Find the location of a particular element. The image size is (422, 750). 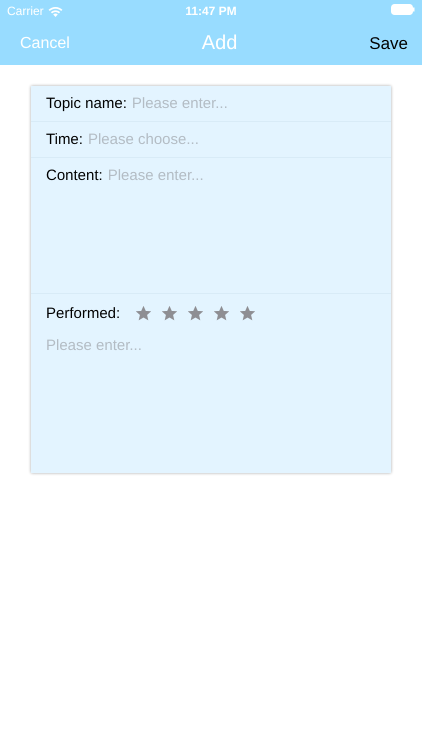

field-label: Time: is located at coordinates (64, 139).